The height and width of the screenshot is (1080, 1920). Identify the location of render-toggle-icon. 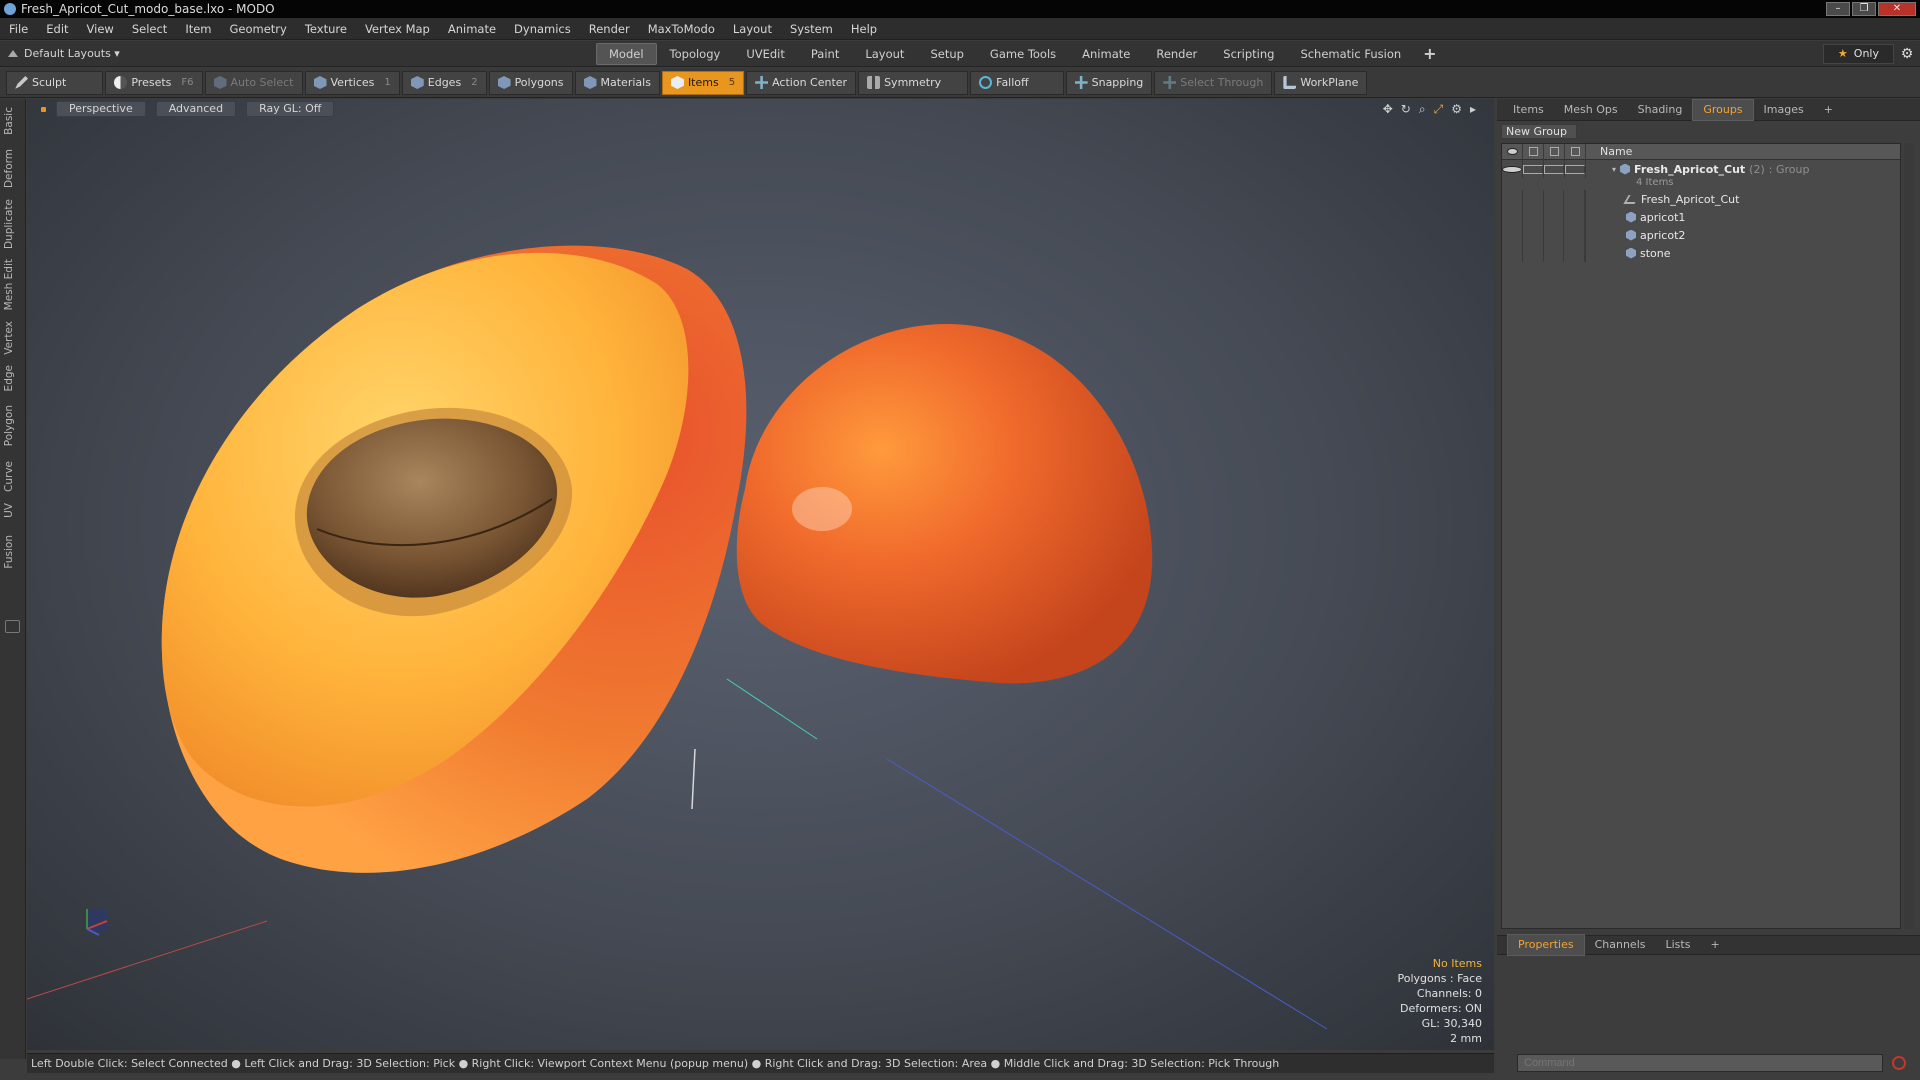
(1533, 169).